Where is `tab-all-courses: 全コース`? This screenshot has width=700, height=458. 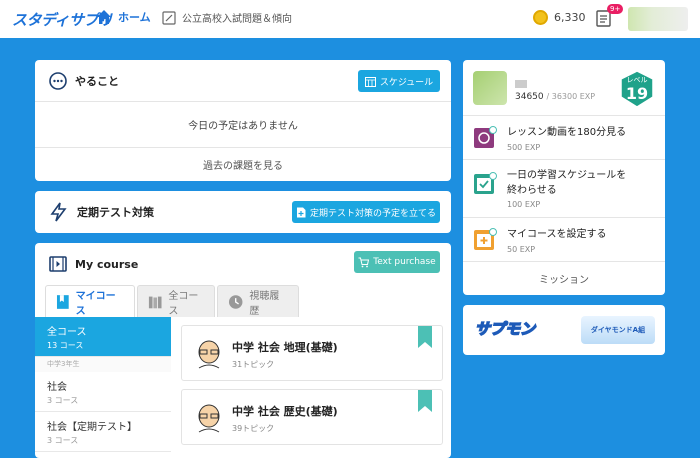
tab-all-courses: 全コース is located at coordinates (176, 301).